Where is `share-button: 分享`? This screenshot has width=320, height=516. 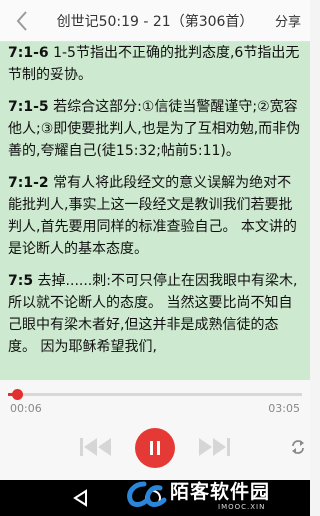
share-button: 分享 is located at coordinates (288, 20).